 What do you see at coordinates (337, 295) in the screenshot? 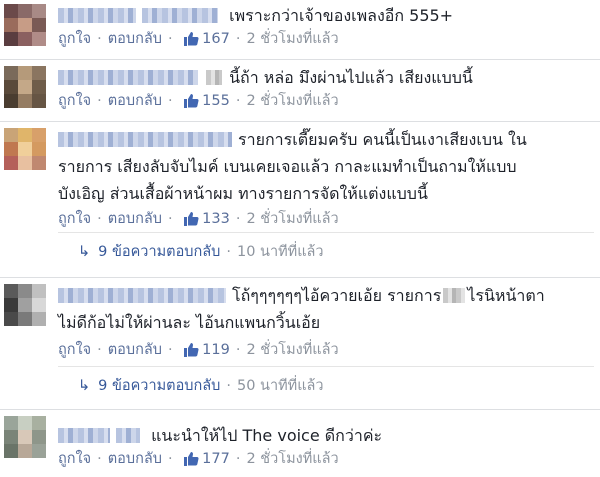
I see `comment-body: โถ้ๆๆๆๆๆๆไอ้ควายเอ้ย รายการ` at bounding box center [337, 295].